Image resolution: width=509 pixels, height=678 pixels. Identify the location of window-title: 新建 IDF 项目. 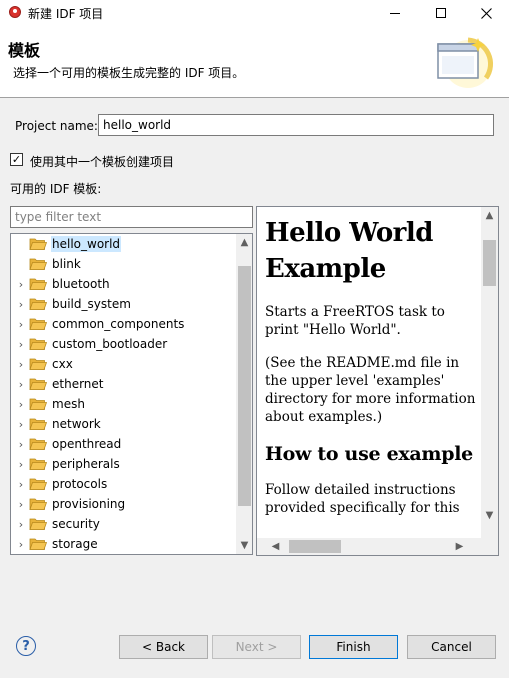
(66, 14).